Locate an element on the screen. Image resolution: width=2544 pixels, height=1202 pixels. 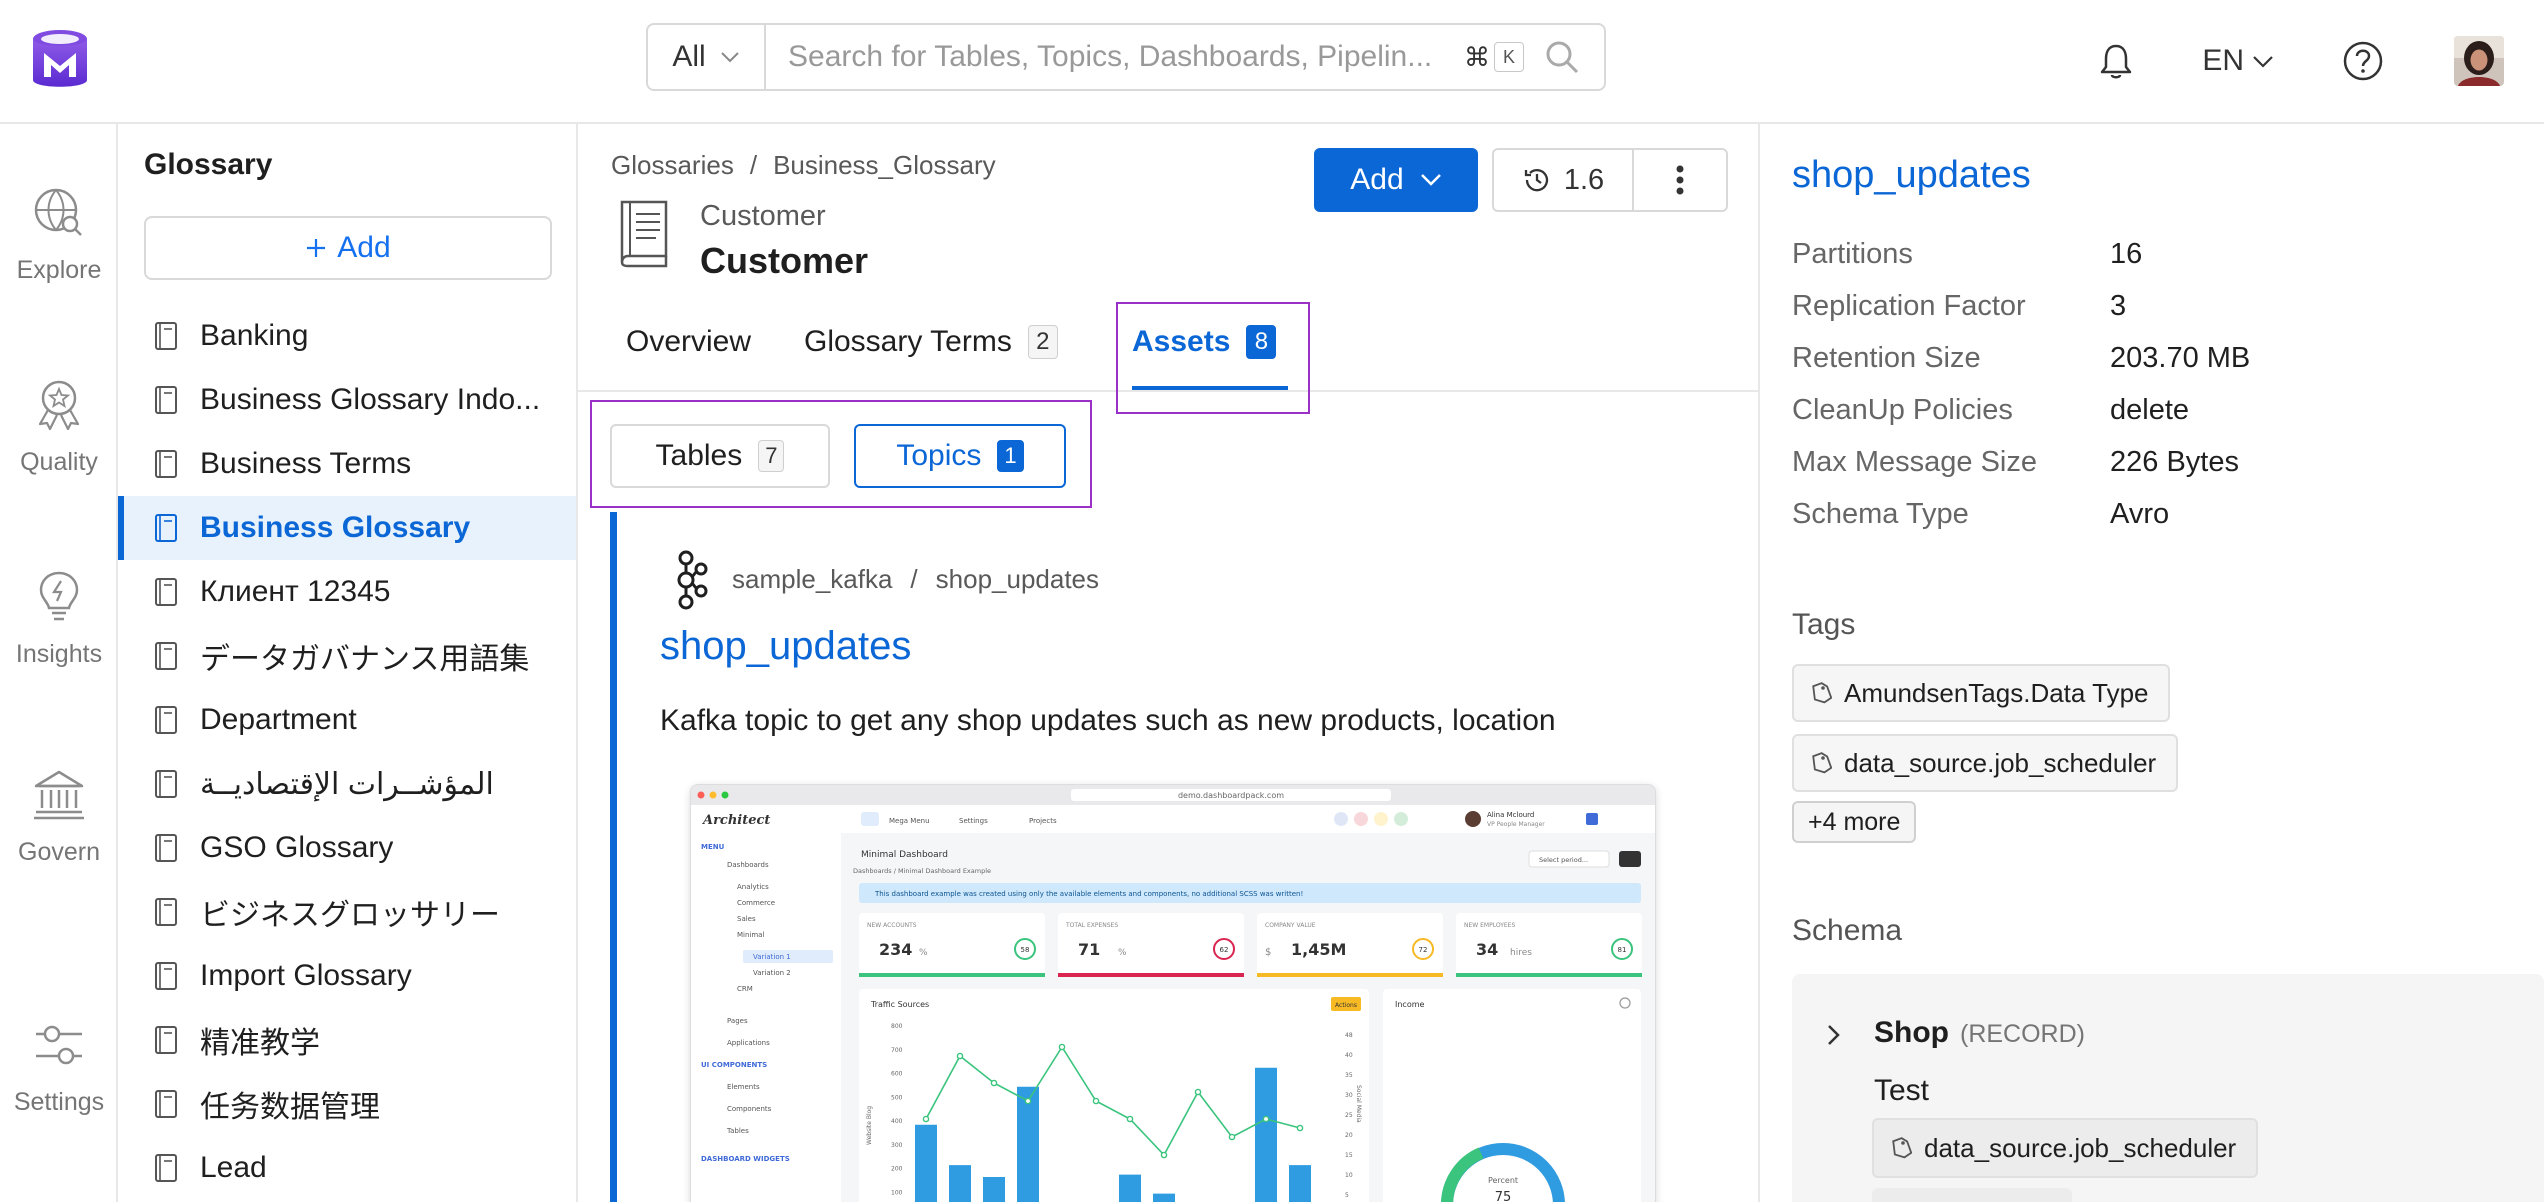
subtab-topics: Topics 1 is located at coordinates (960, 456).